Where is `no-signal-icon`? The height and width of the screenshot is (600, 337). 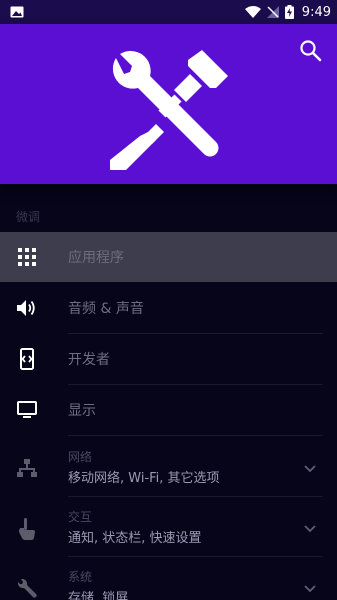 no-signal-icon is located at coordinates (272, 12).